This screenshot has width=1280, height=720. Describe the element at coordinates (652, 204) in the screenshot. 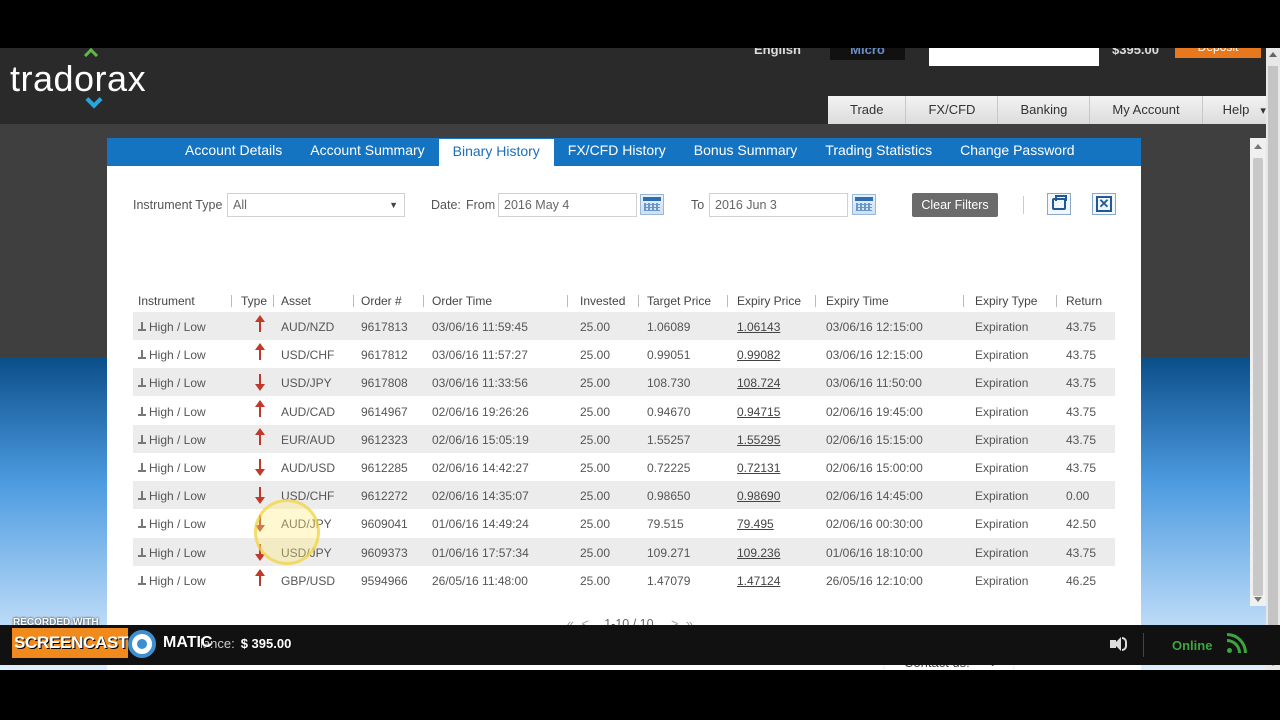

I see `calendar-from-icon` at that location.